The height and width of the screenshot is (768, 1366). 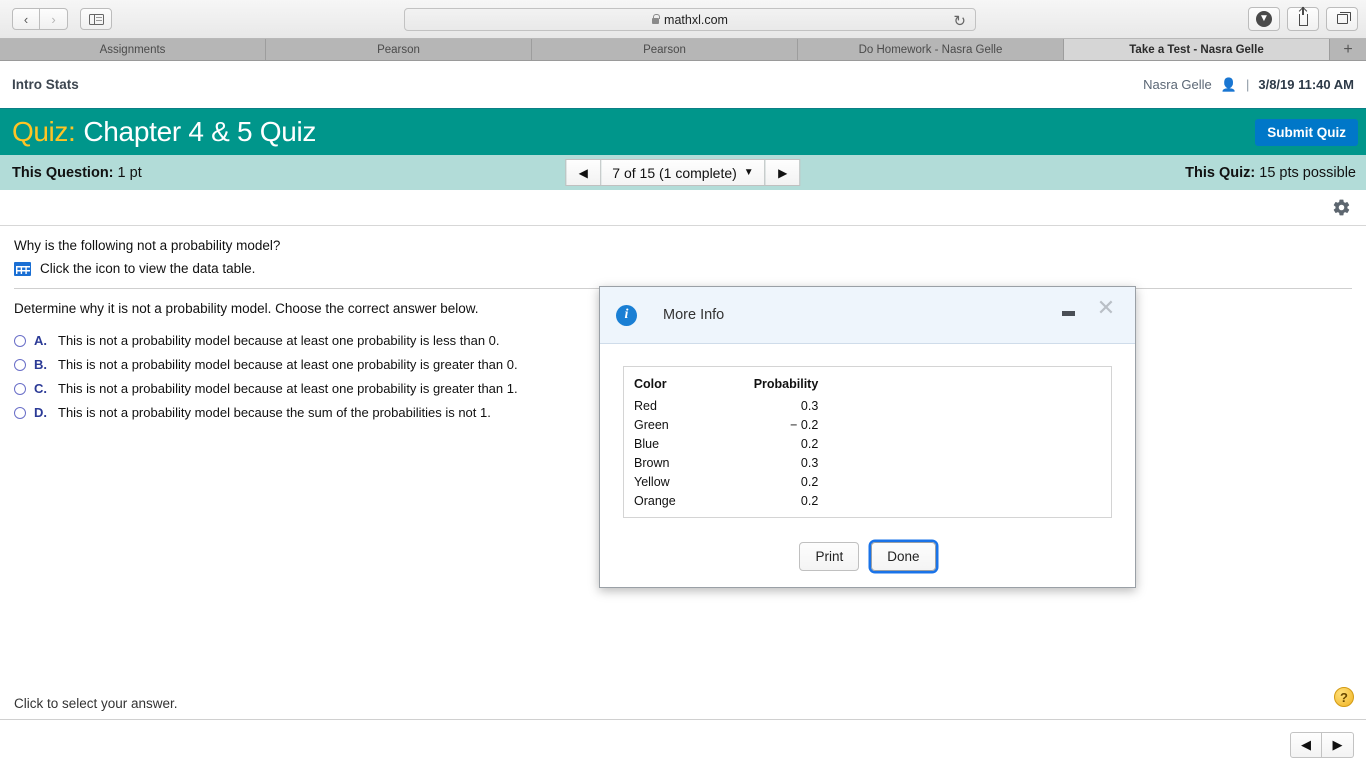 I want to click on address-bar: mathxl.com ↻, so click(x=690, y=19).